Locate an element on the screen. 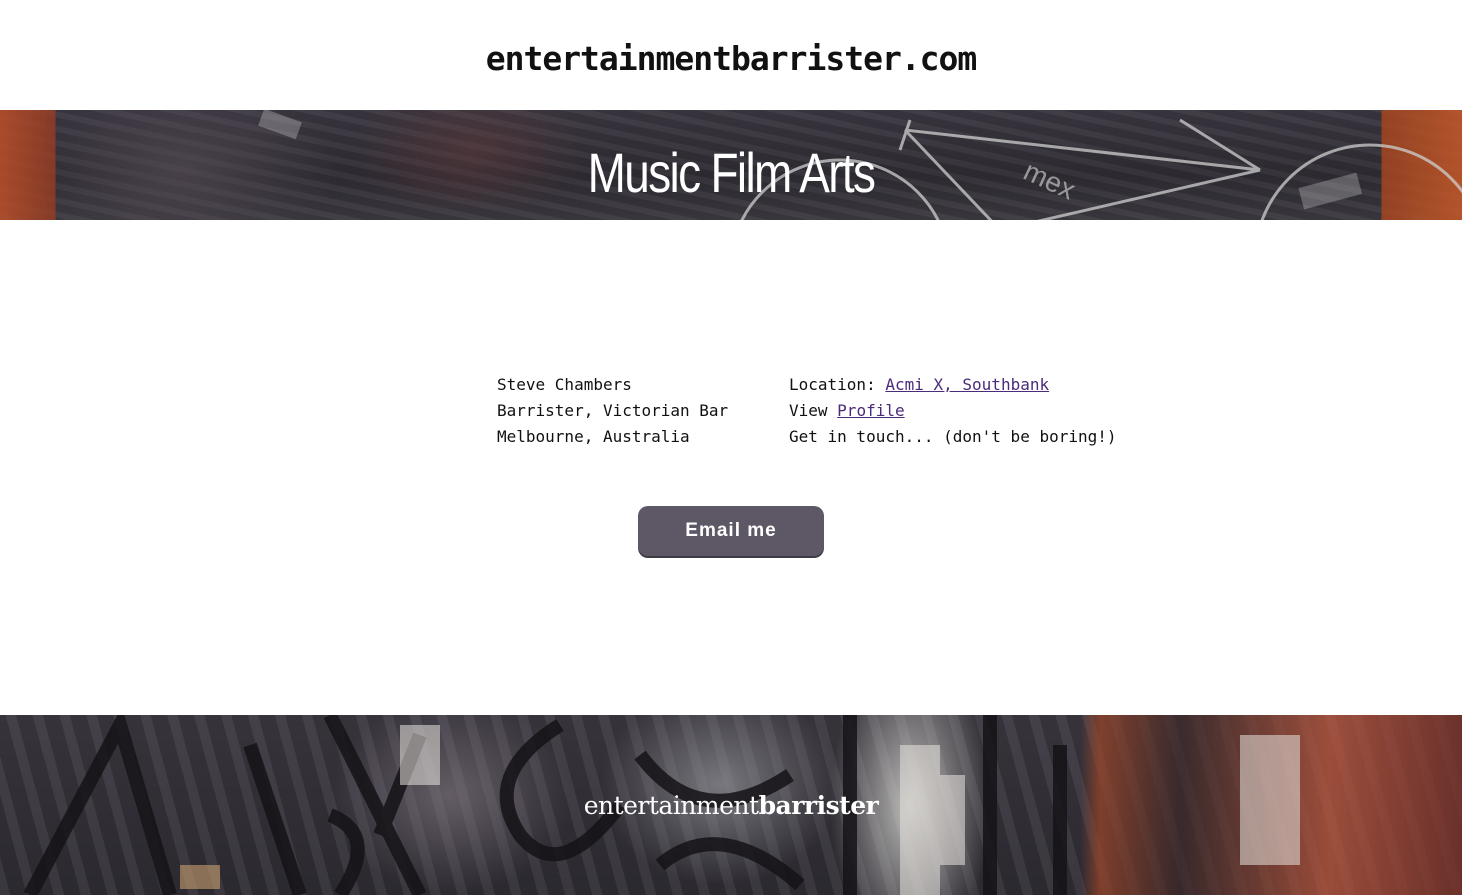  profile-line: View Profile is located at coordinates (953, 411).